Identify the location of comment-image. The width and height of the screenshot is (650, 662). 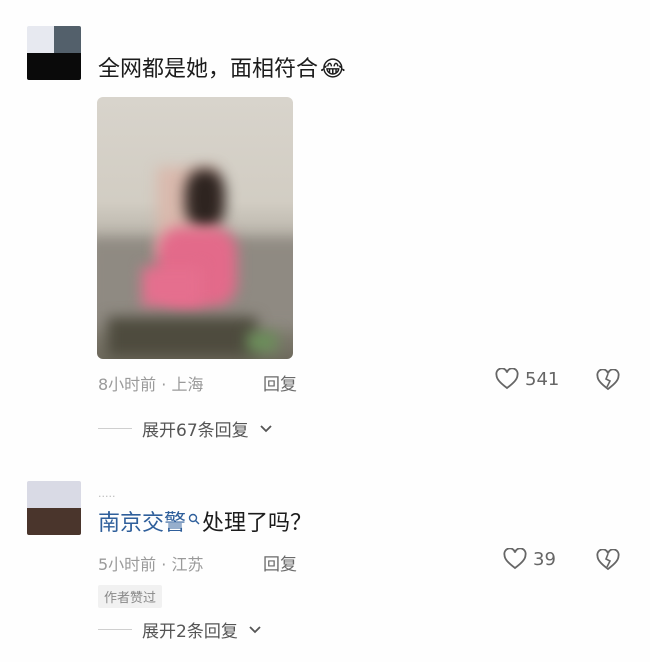
(195, 228).